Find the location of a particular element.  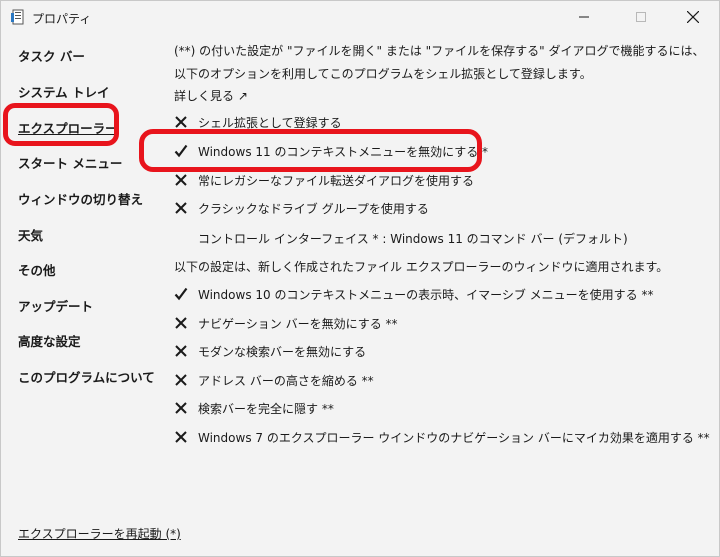

sidebar-item-weather: 天気 is located at coordinates (30, 234).